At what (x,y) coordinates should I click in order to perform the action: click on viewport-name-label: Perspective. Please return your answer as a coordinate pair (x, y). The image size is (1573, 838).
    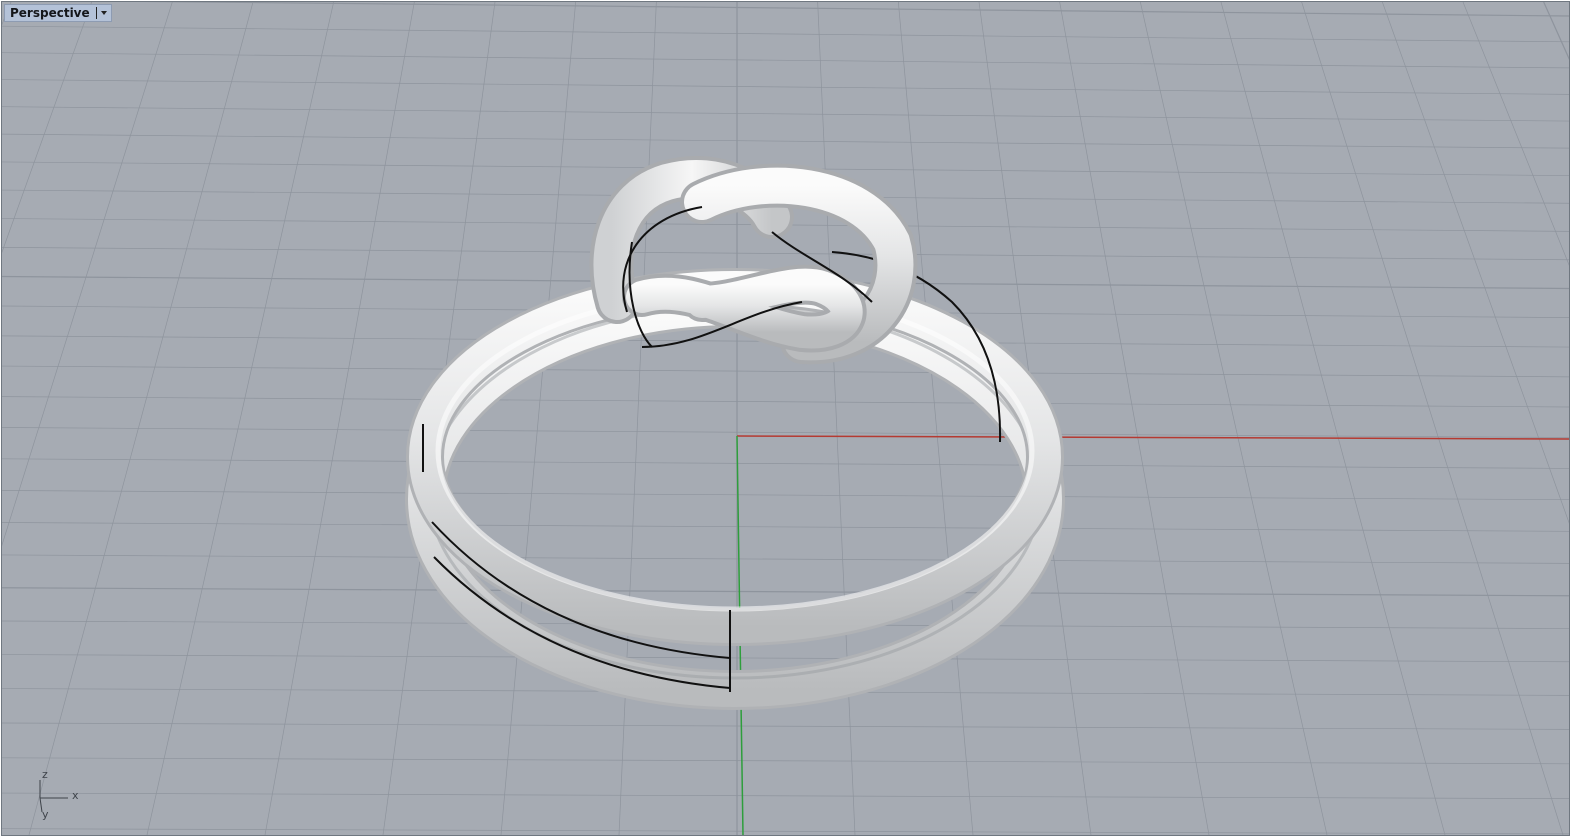
    Looking at the image, I should click on (50, 13).